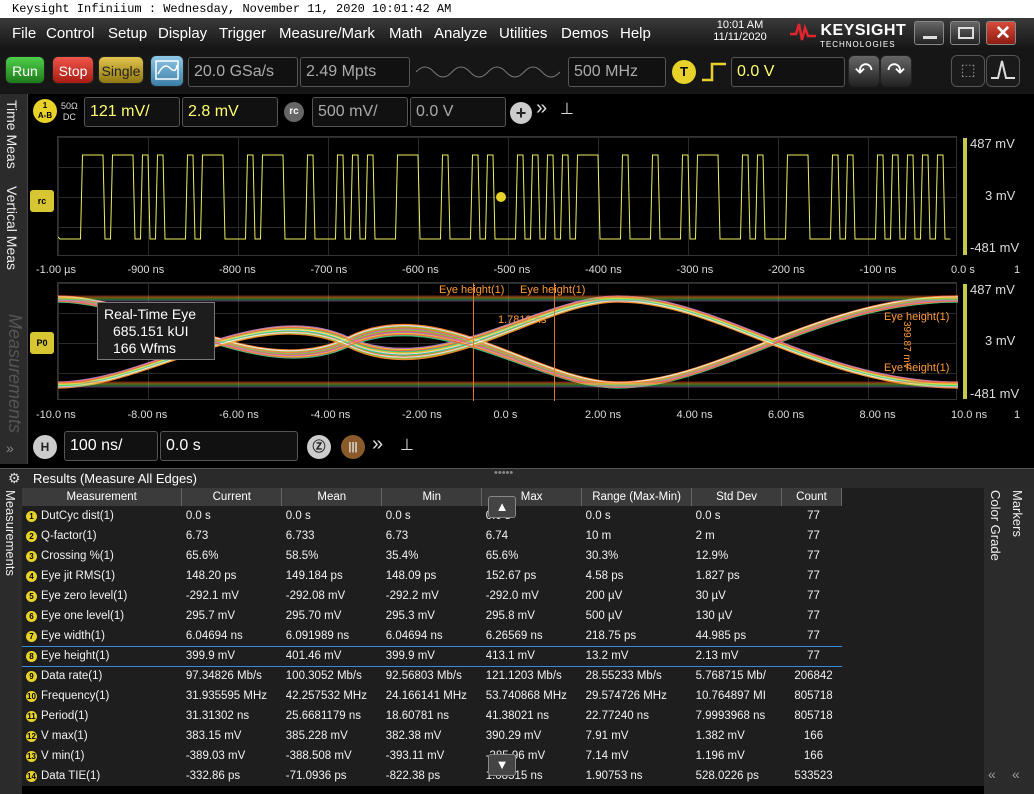 This screenshot has width=1034, height=794. I want to click on measurement-value-cell: 7.9993968 ns, so click(730, 716).